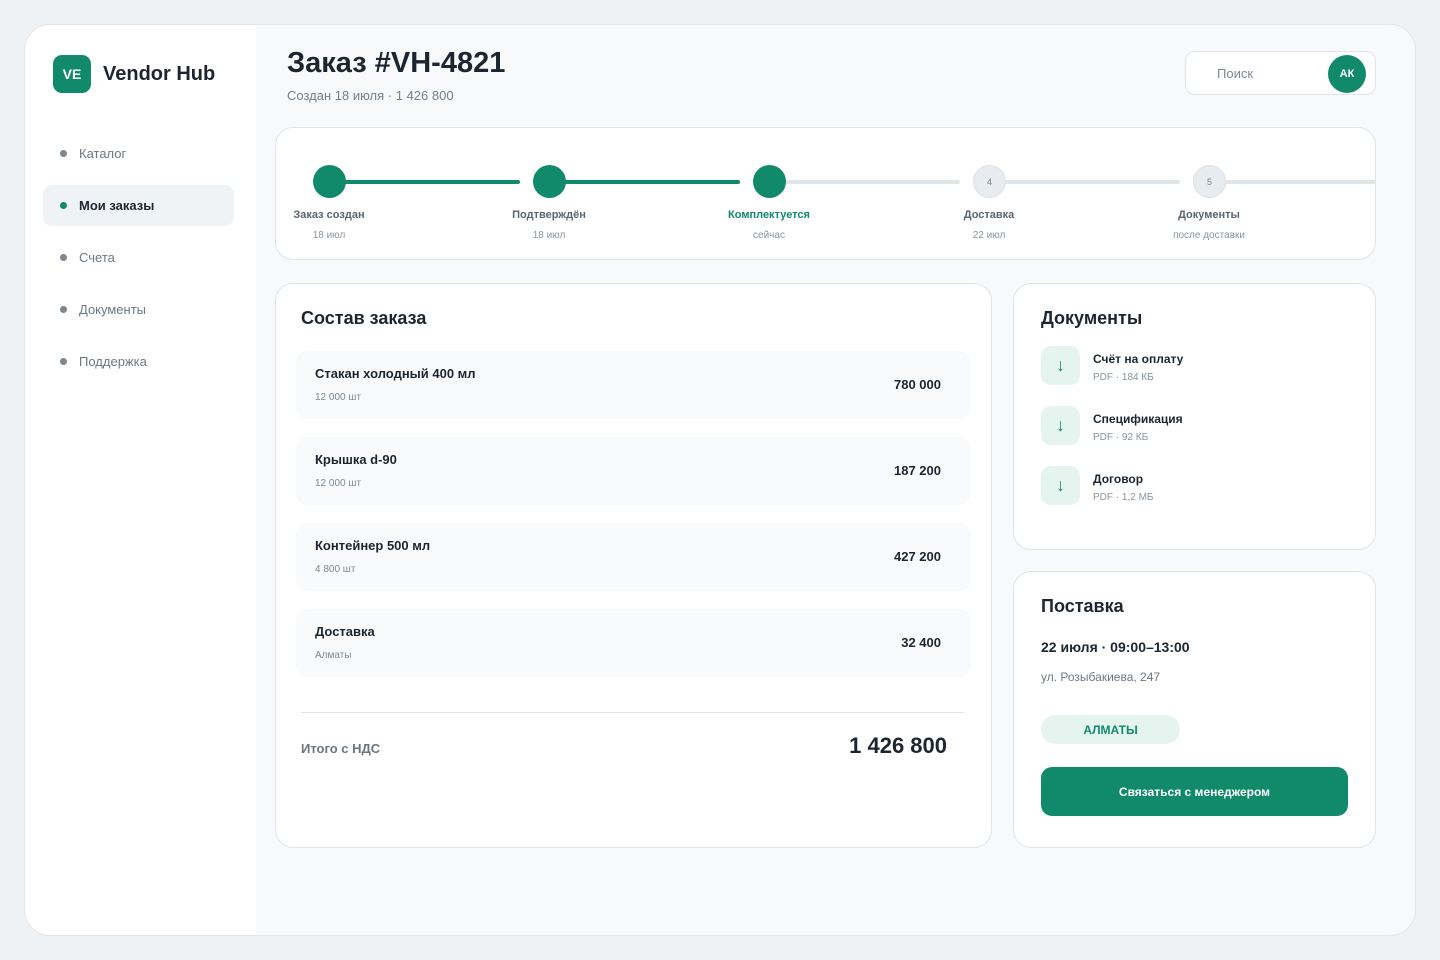  I want to click on sidebar-item-my-orders: Мои заказы, so click(138, 205).